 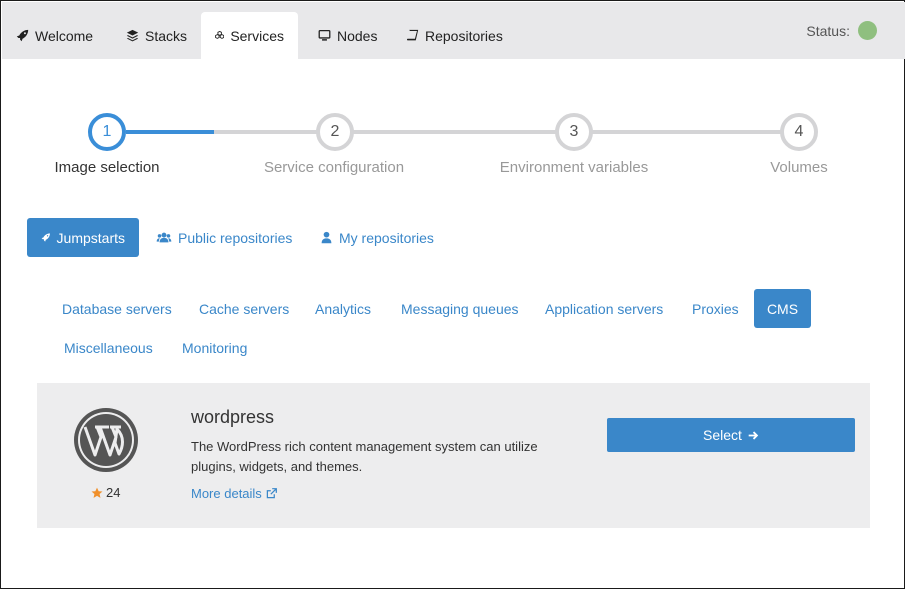 I want to click on book-icon, so click(x=413, y=35).